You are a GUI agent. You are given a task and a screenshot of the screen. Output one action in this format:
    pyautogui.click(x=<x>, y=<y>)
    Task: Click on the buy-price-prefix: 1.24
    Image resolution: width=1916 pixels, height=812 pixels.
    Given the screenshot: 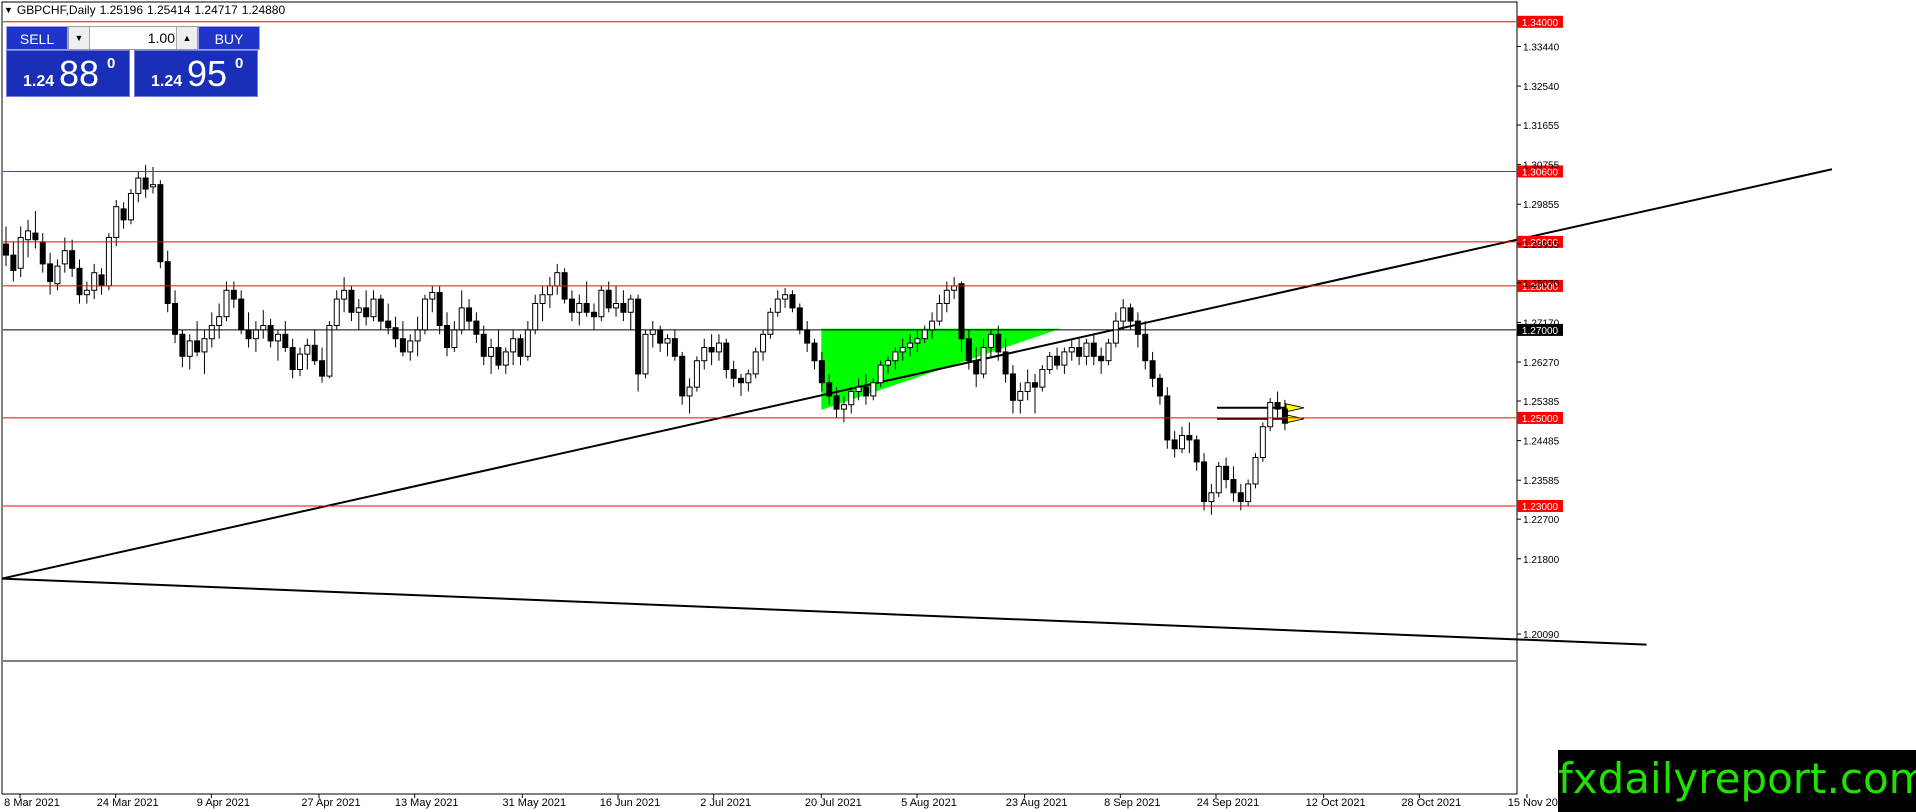 What is the action you would take?
    pyautogui.click(x=167, y=81)
    